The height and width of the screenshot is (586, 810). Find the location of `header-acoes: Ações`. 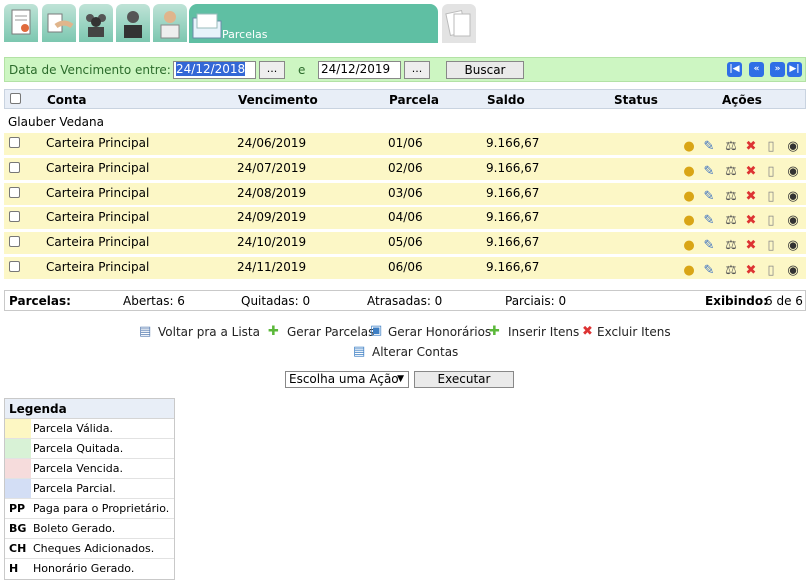

header-acoes: Ações is located at coordinates (742, 100).